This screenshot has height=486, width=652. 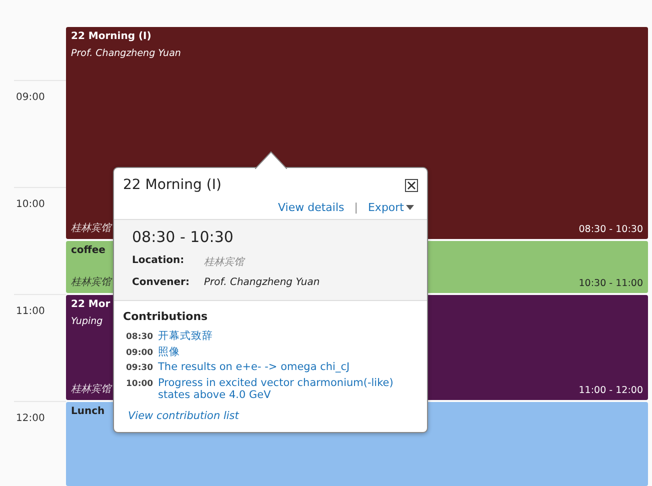 What do you see at coordinates (111, 36) in the screenshot?
I see `event-title: 22 Morning (I)` at bounding box center [111, 36].